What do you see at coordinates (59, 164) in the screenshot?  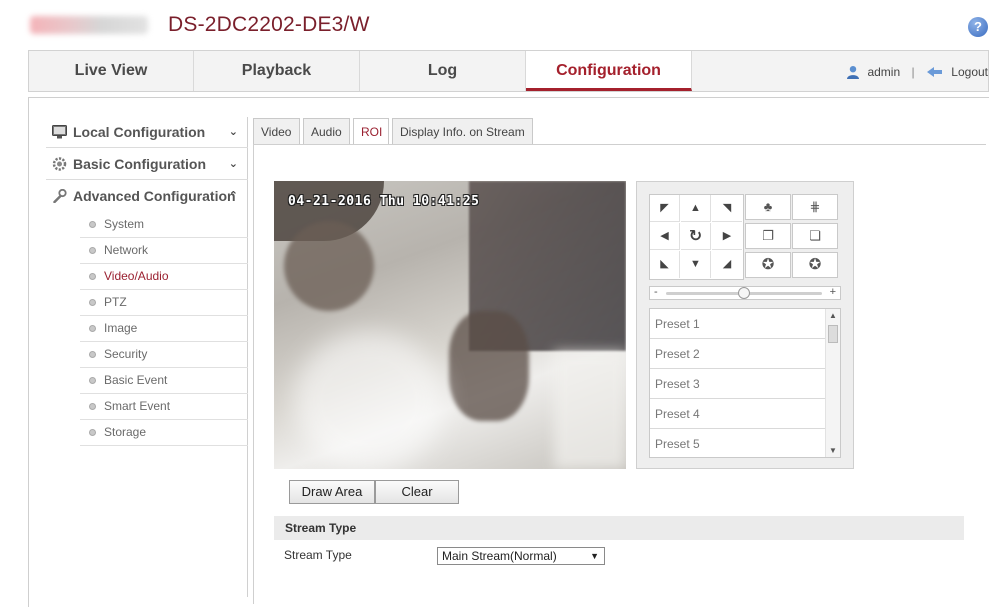 I see `gear-icon` at bounding box center [59, 164].